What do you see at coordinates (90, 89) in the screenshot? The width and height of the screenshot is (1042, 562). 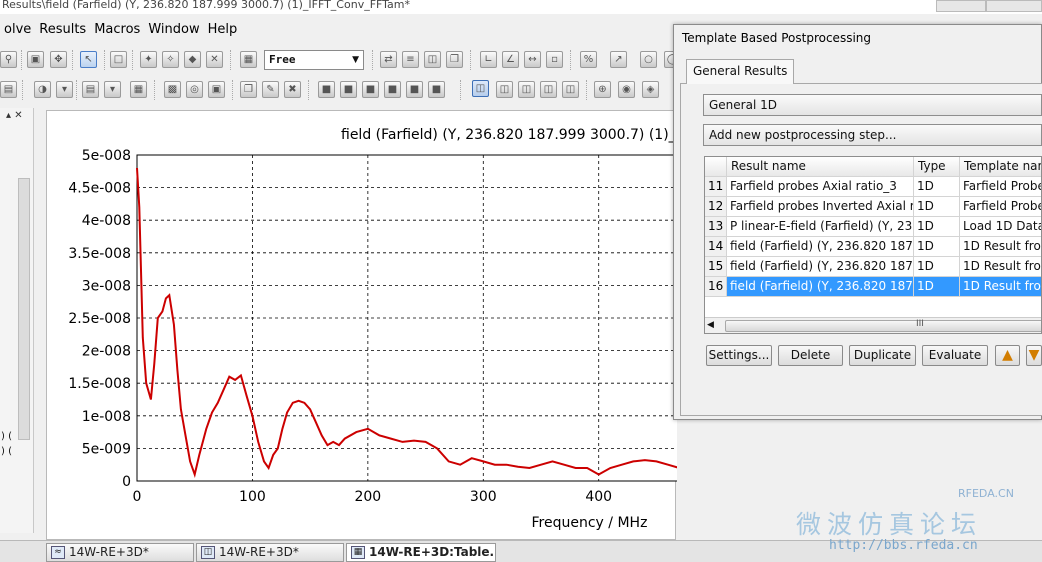 I see `local-wcs-icon: ▤` at bounding box center [90, 89].